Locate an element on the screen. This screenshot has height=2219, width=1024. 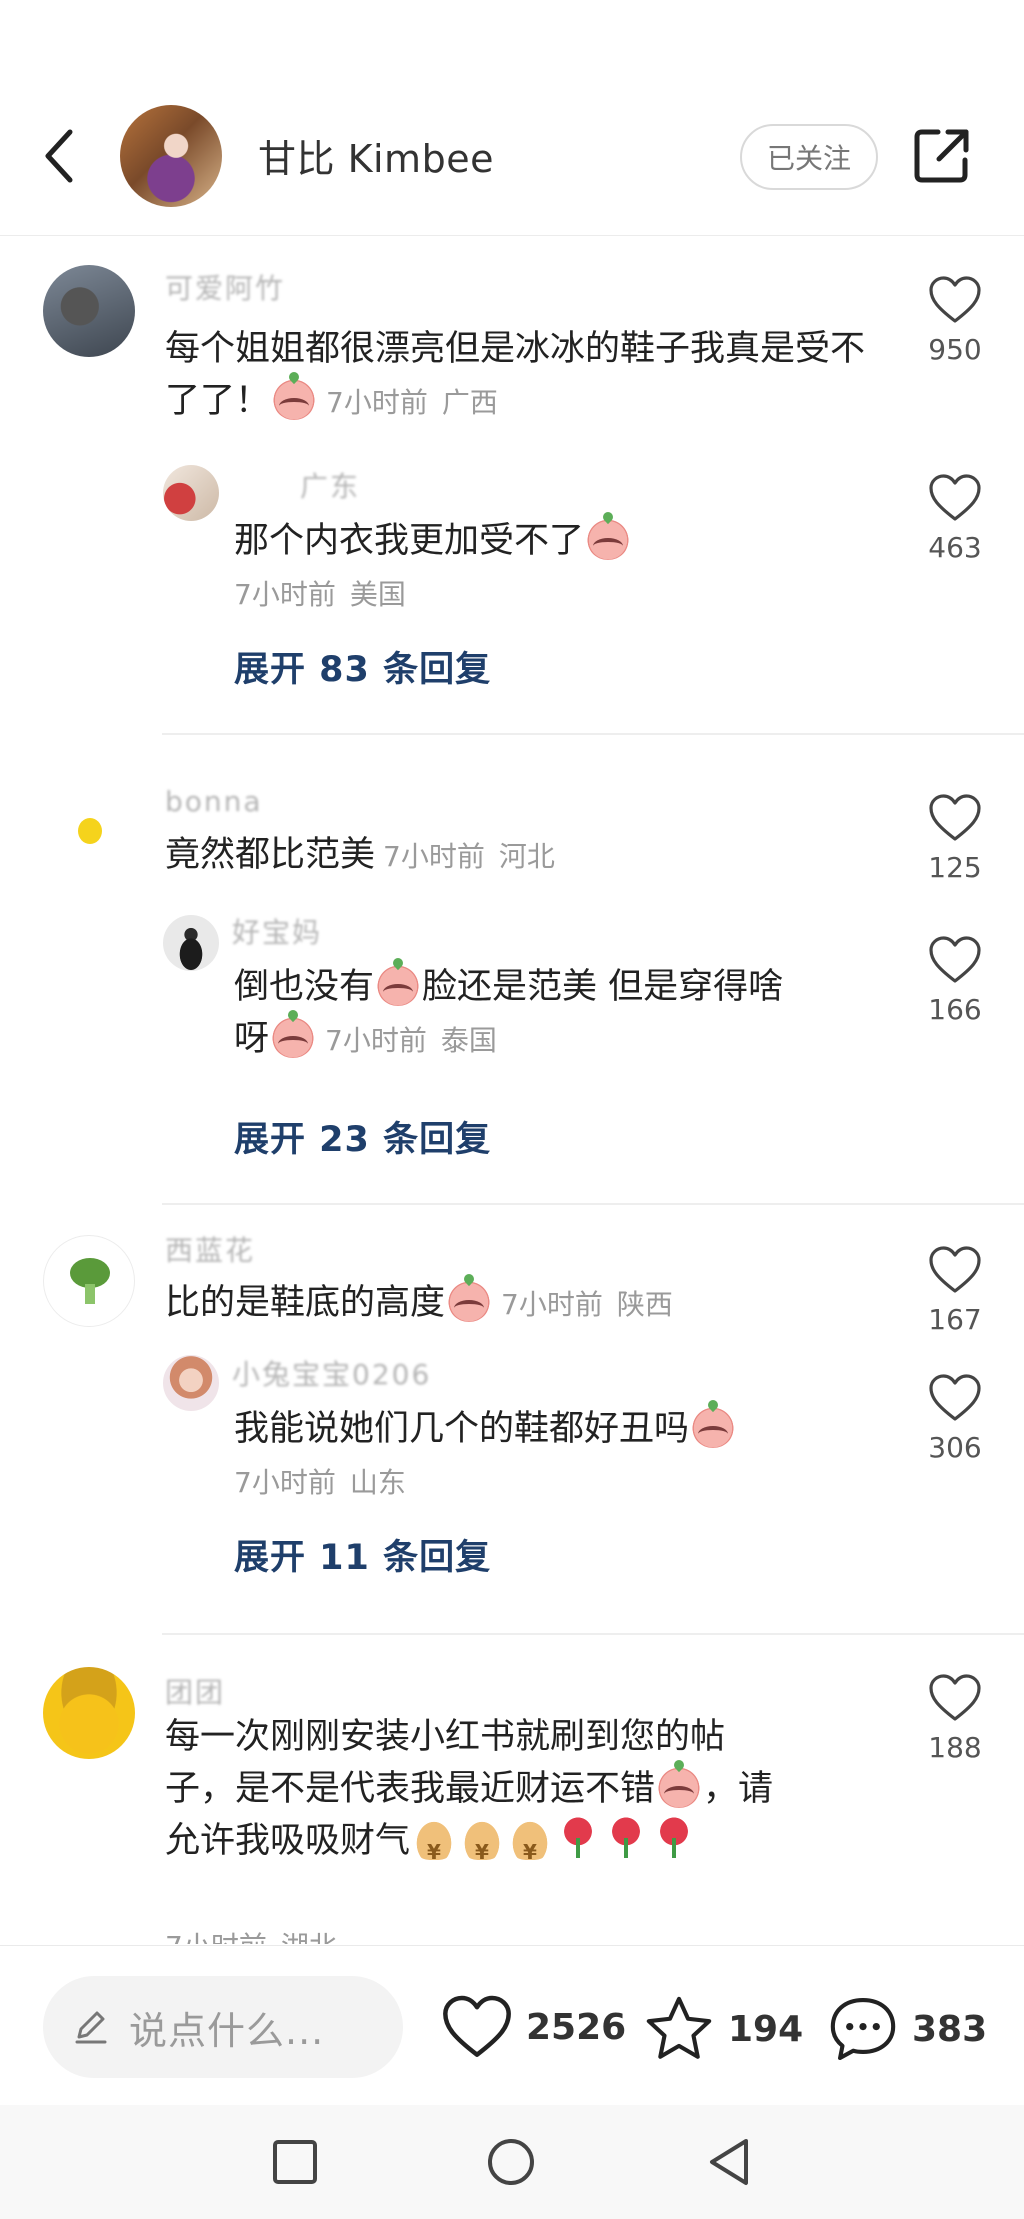
reply-like-button: 463 is located at coordinates (955, 518).